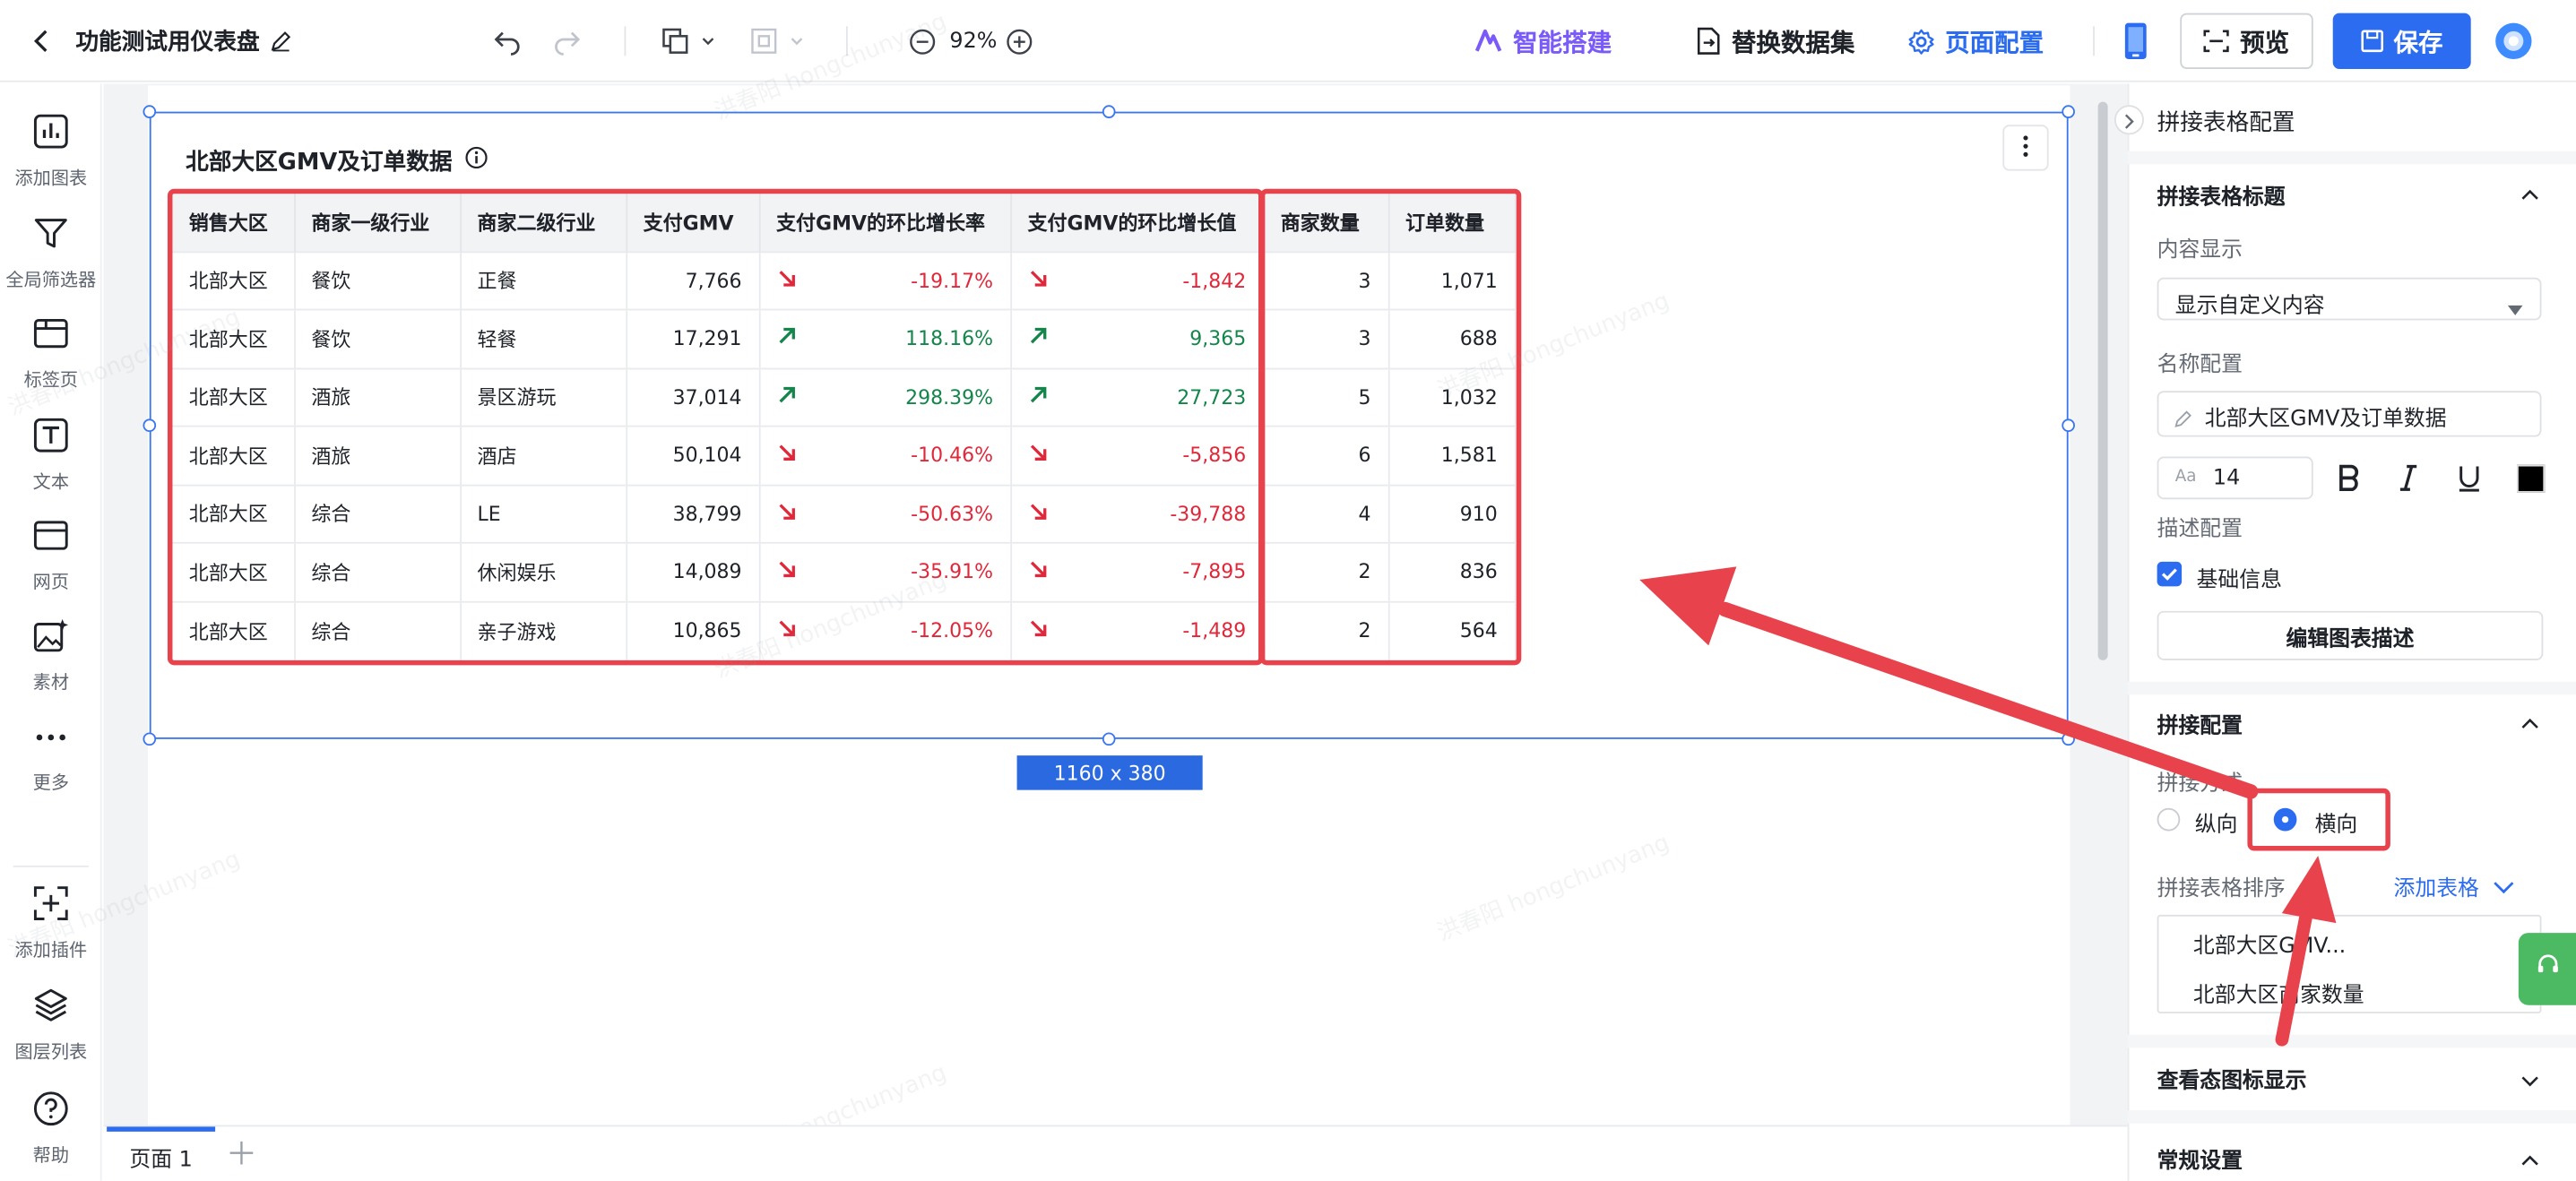 This screenshot has width=2576, height=1181. What do you see at coordinates (51, 381) in the screenshot?
I see `sidebar-label: 标签页` at bounding box center [51, 381].